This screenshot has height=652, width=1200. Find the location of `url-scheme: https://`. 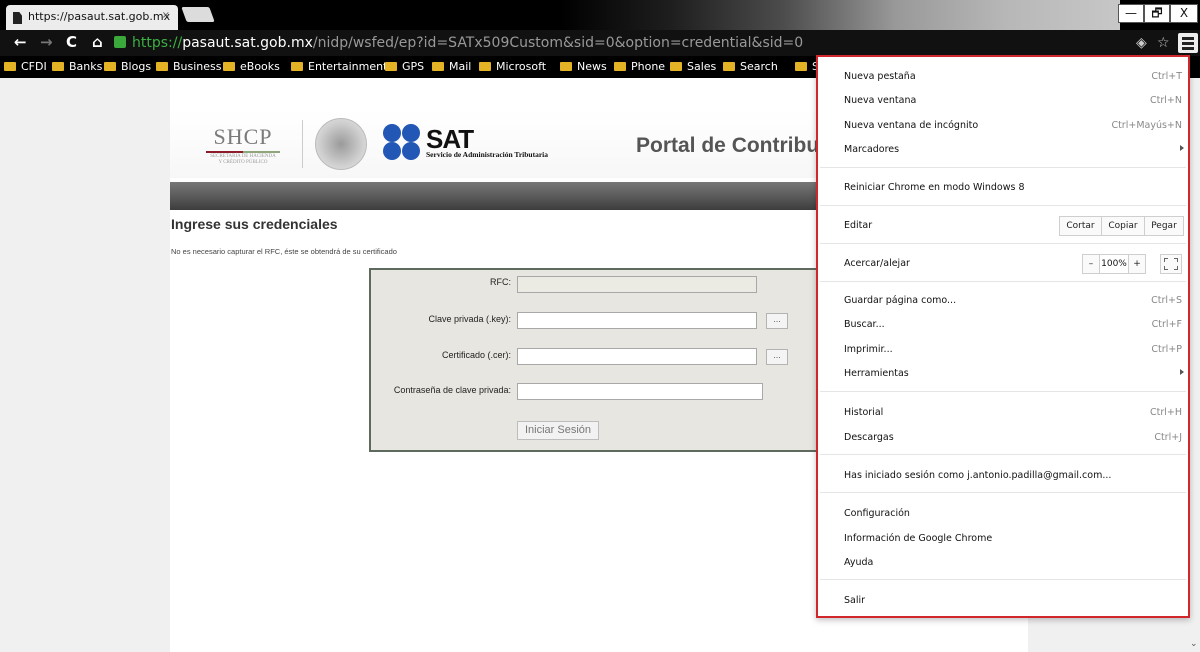

url-scheme: https:// is located at coordinates (157, 43).